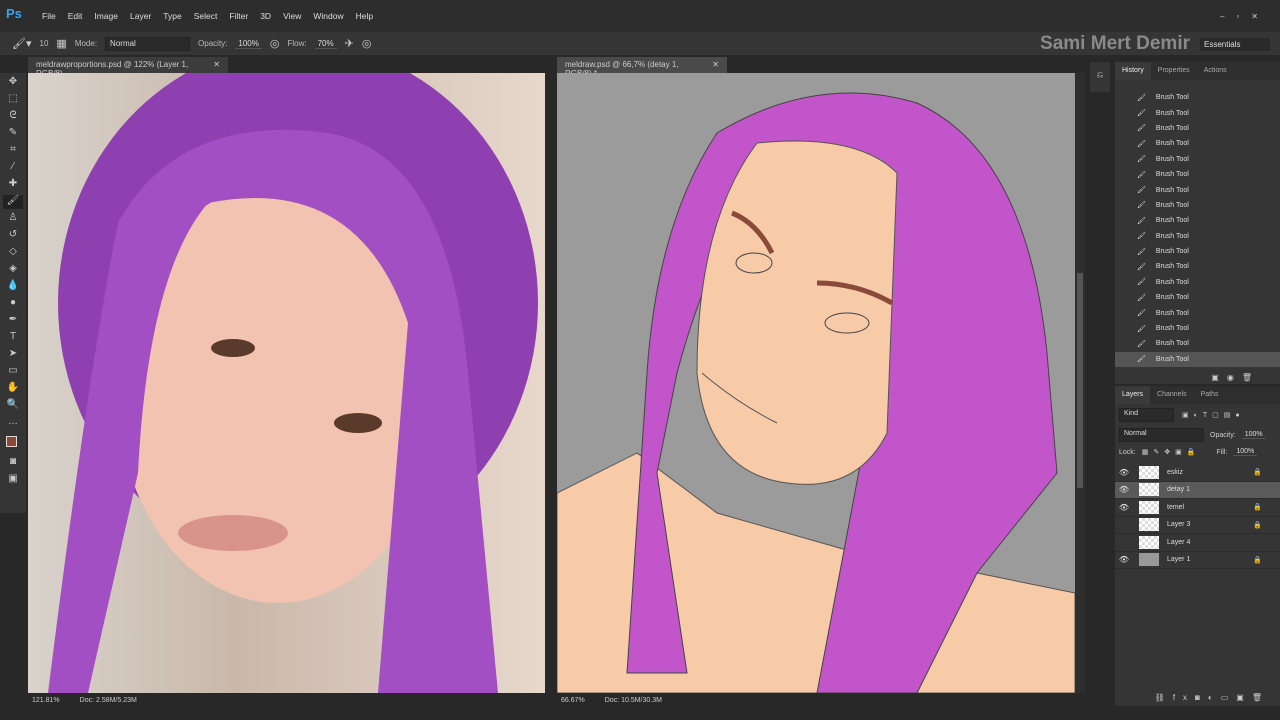 The image size is (1280, 720). Describe the element at coordinates (13, 151) in the screenshot. I see `crop-tool-icon: ⌗` at that location.